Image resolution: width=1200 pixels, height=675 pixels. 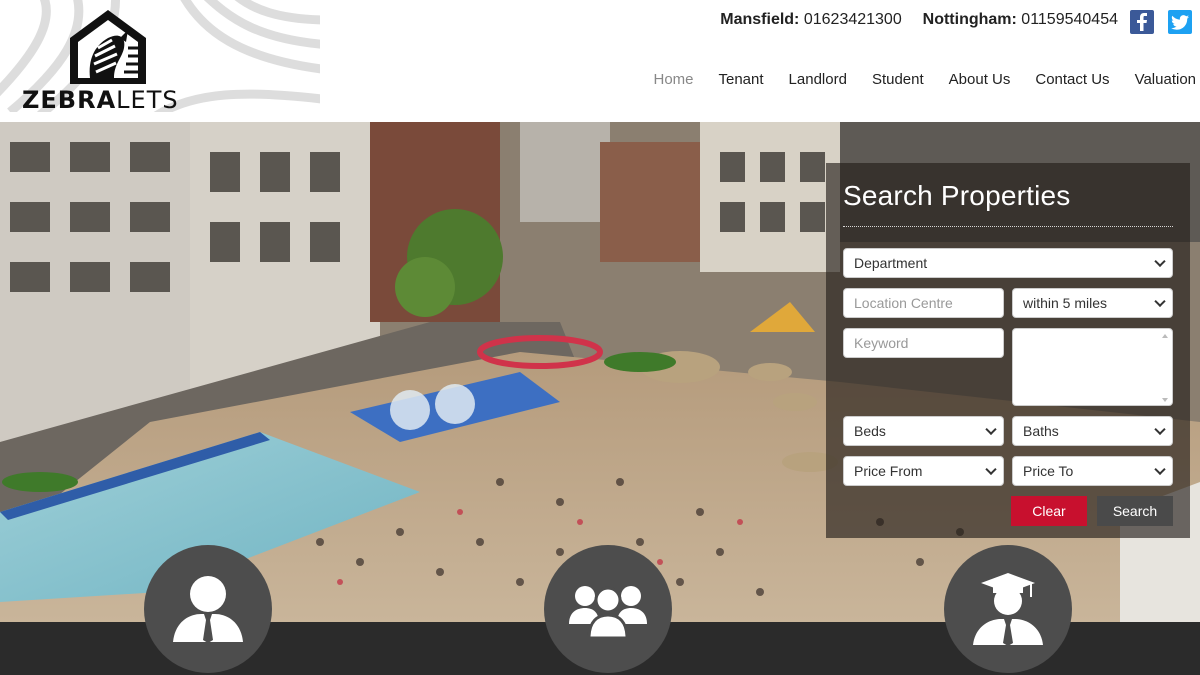 What do you see at coordinates (1092, 367) in the screenshot?
I see `keyword-listbox` at bounding box center [1092, 367].